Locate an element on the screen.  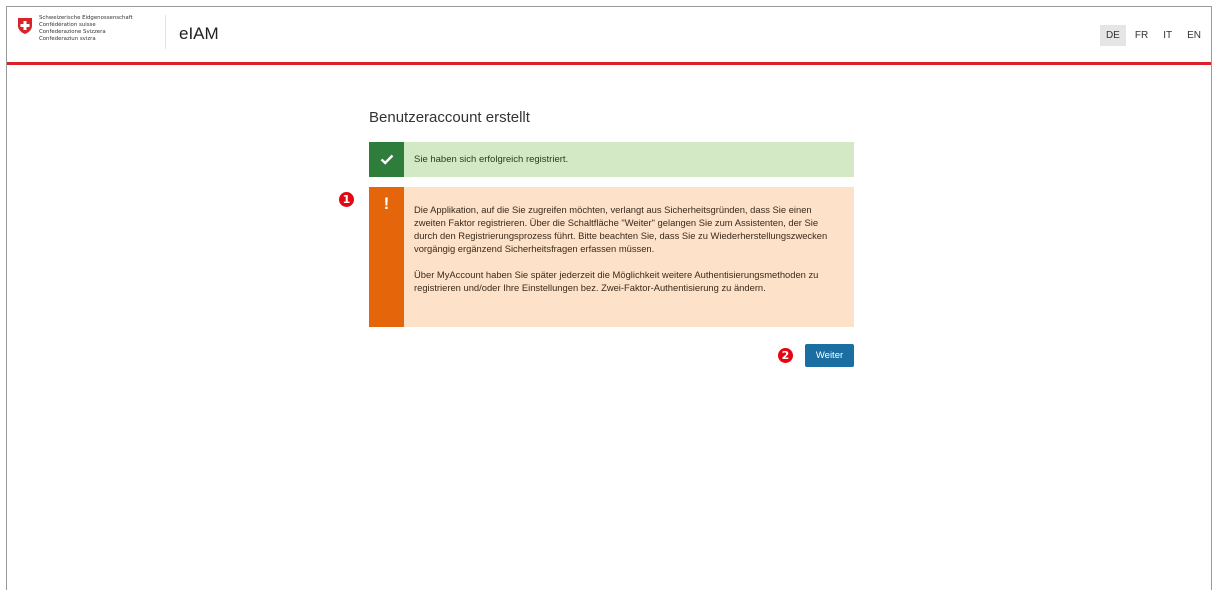
confederation-line-fr: Confédération suisse is located at coordinates (67, 25).